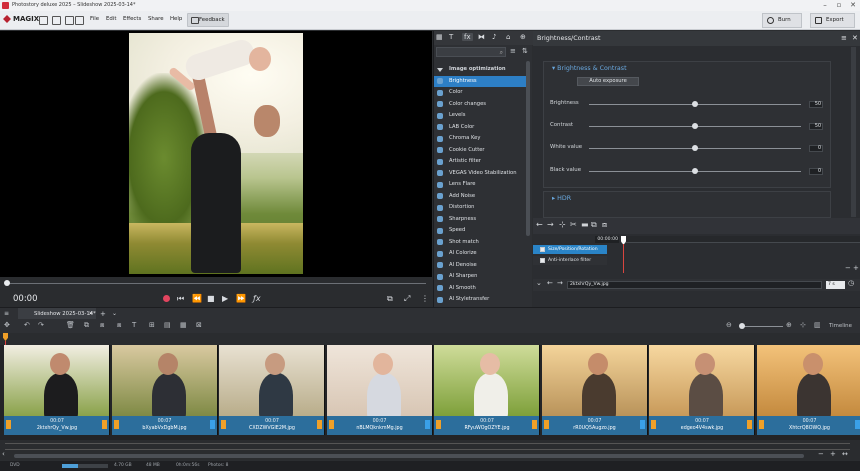  What do you see at coordinates (176, 19) in the screenshot?
I see `menu-help: Help` at bounding box center [176, 19].